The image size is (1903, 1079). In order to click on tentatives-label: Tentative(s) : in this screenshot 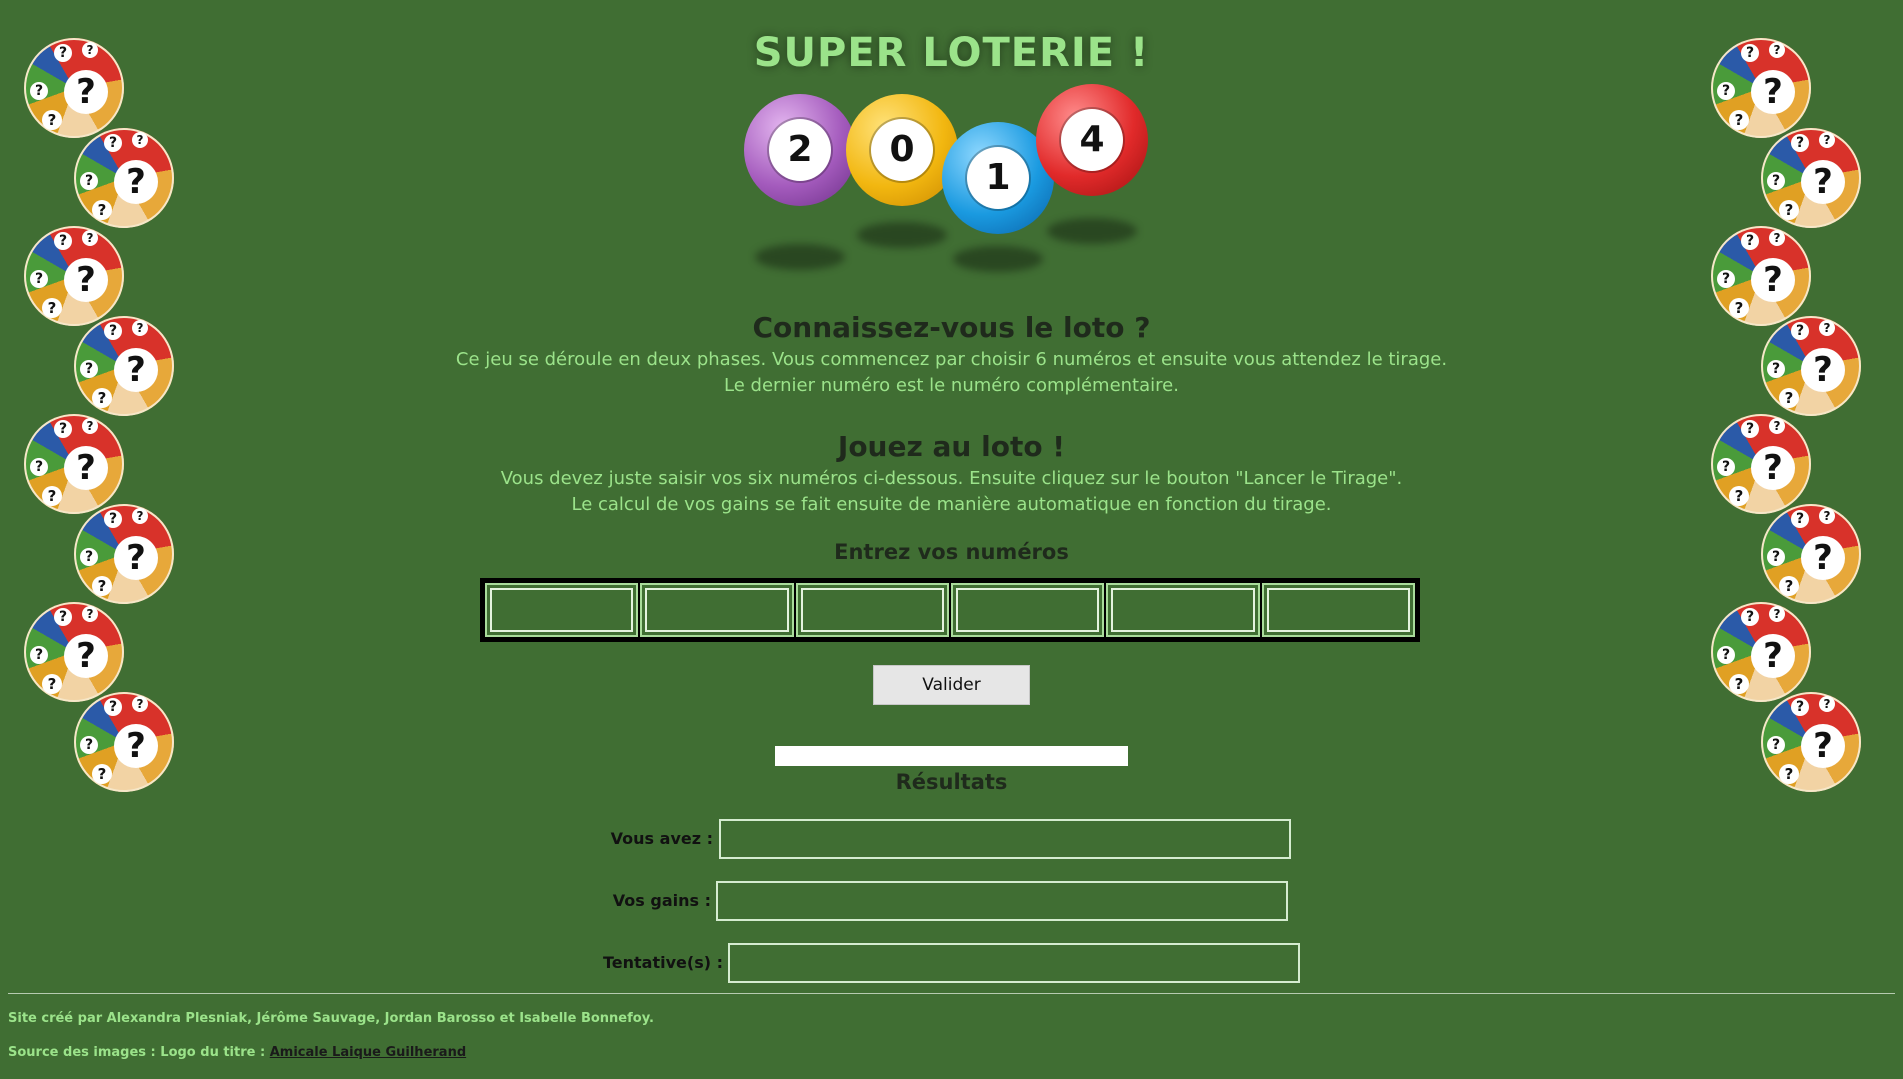, I will do `click(662, 962)`.